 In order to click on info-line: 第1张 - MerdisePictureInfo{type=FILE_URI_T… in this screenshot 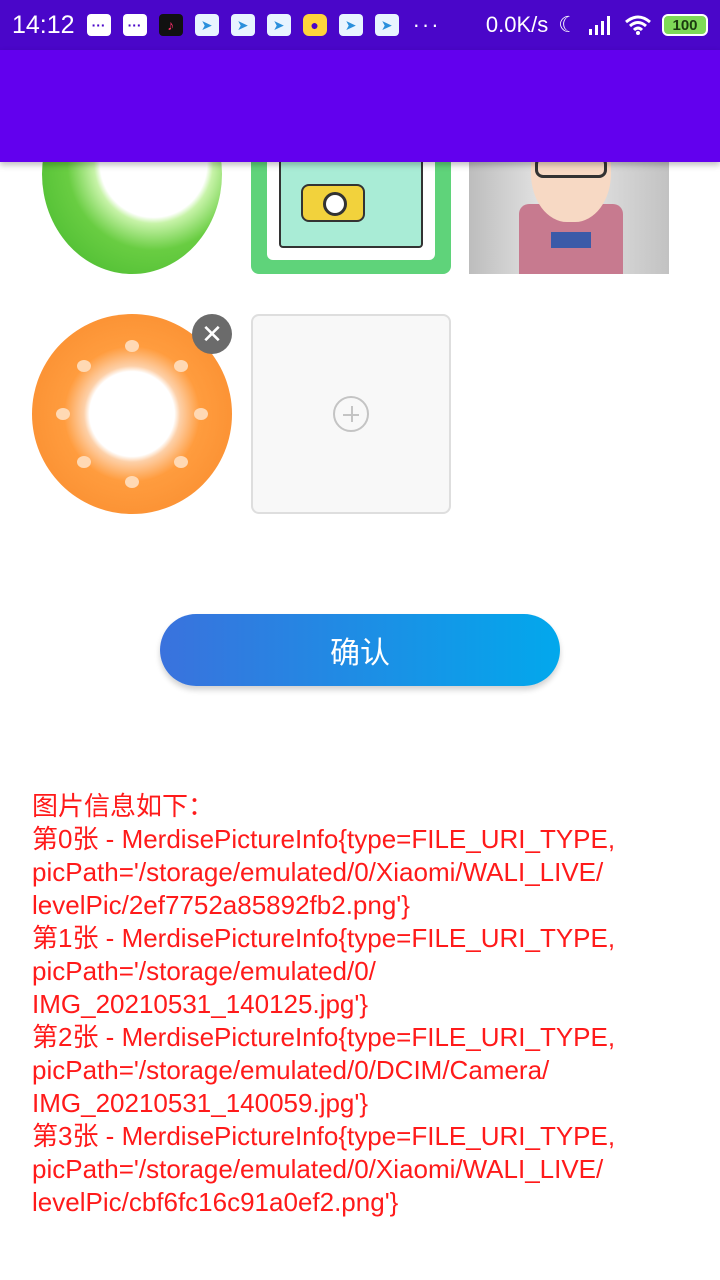, I will do `click(324, 938)`.